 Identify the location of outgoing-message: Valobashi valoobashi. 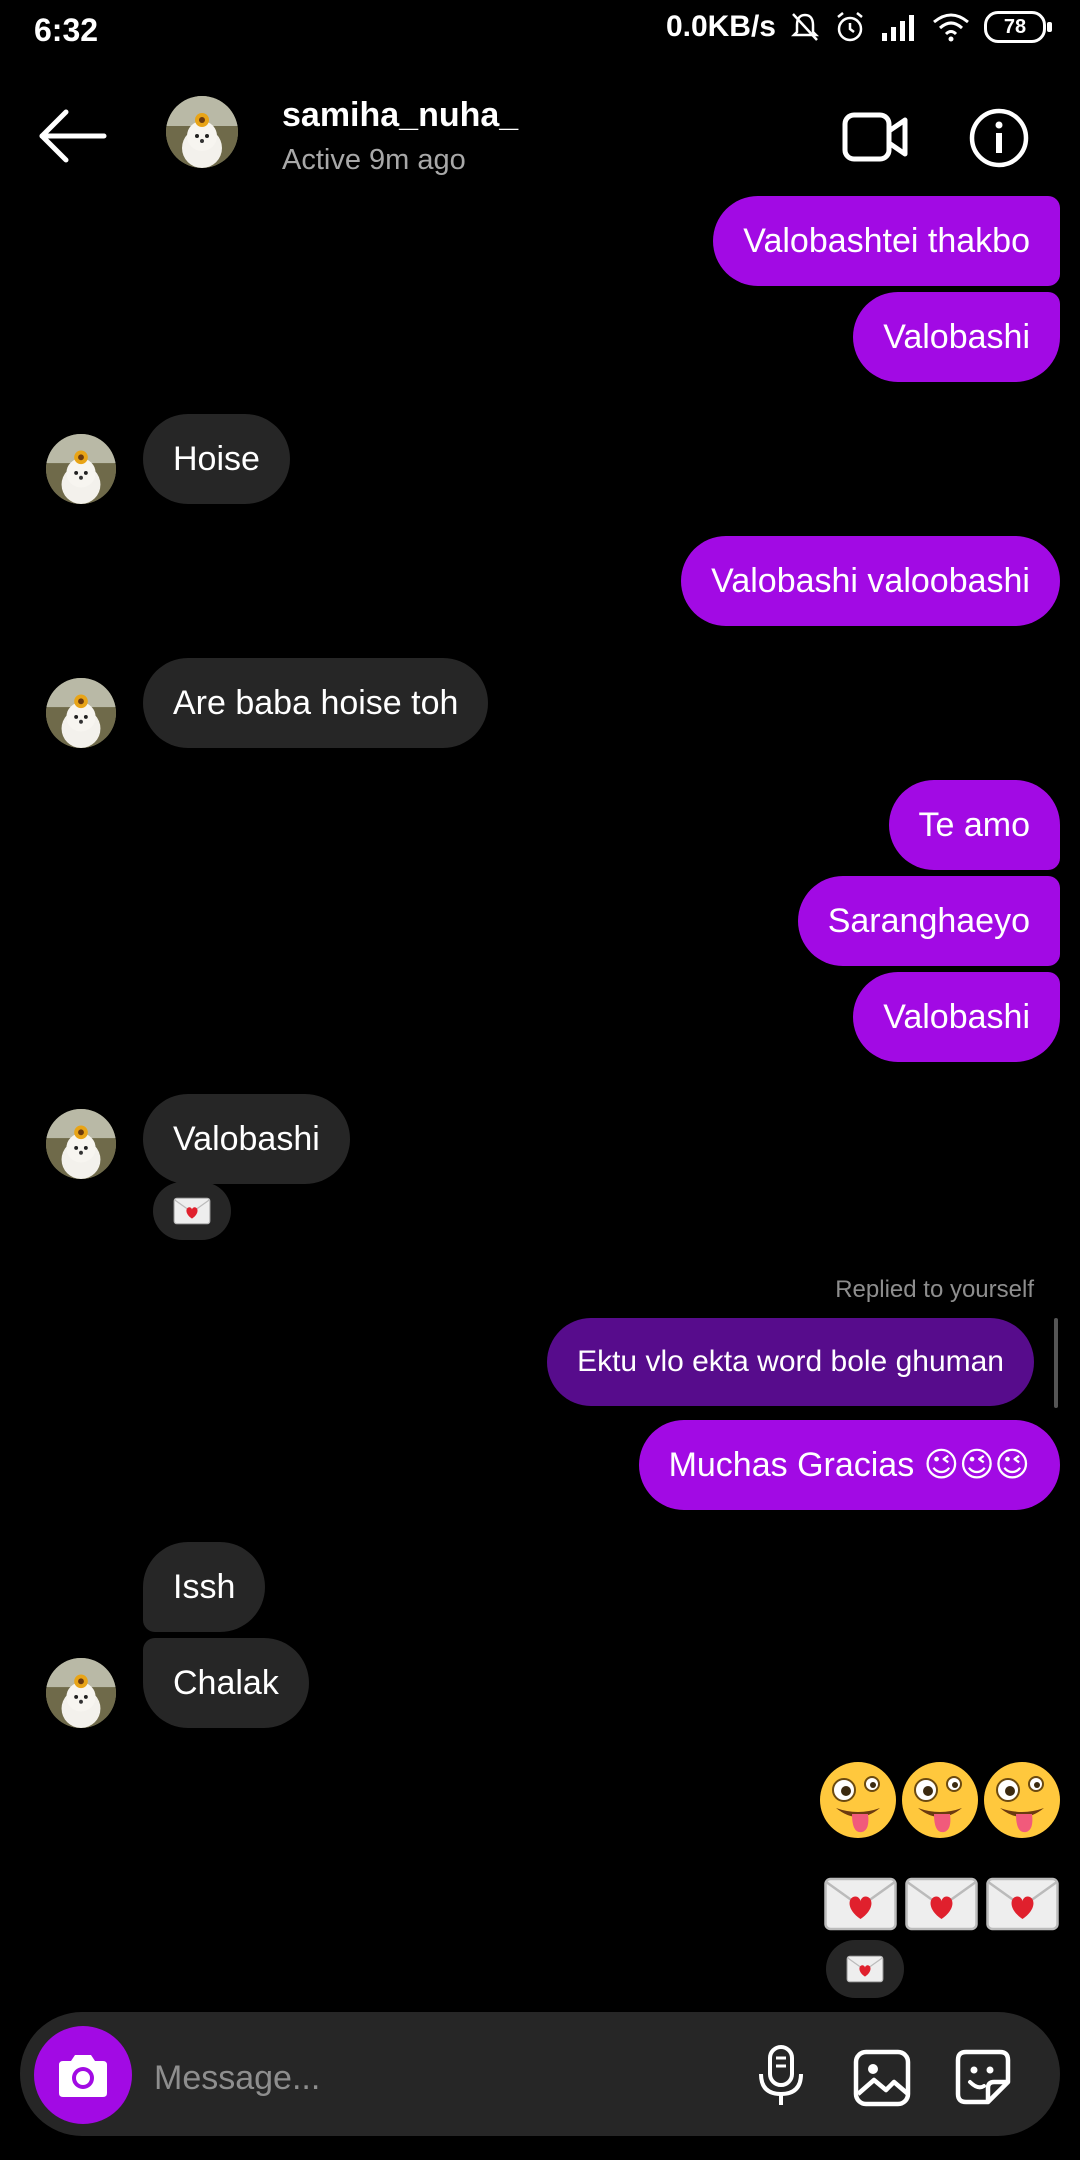
(870, 581).